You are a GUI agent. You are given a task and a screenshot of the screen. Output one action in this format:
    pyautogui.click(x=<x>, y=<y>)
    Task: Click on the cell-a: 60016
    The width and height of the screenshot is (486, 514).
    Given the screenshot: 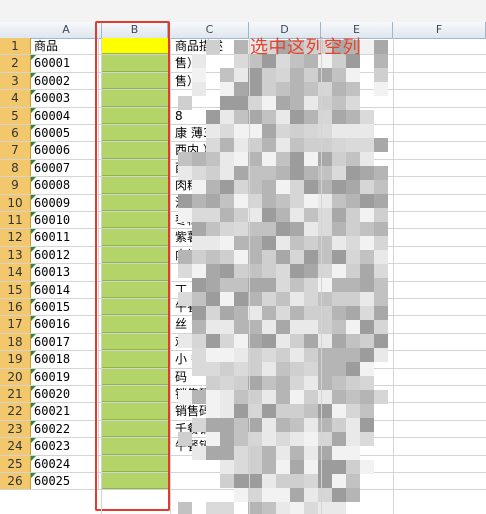 What is the action you would take?
    pyautogui.click(x=65, y=324)
    